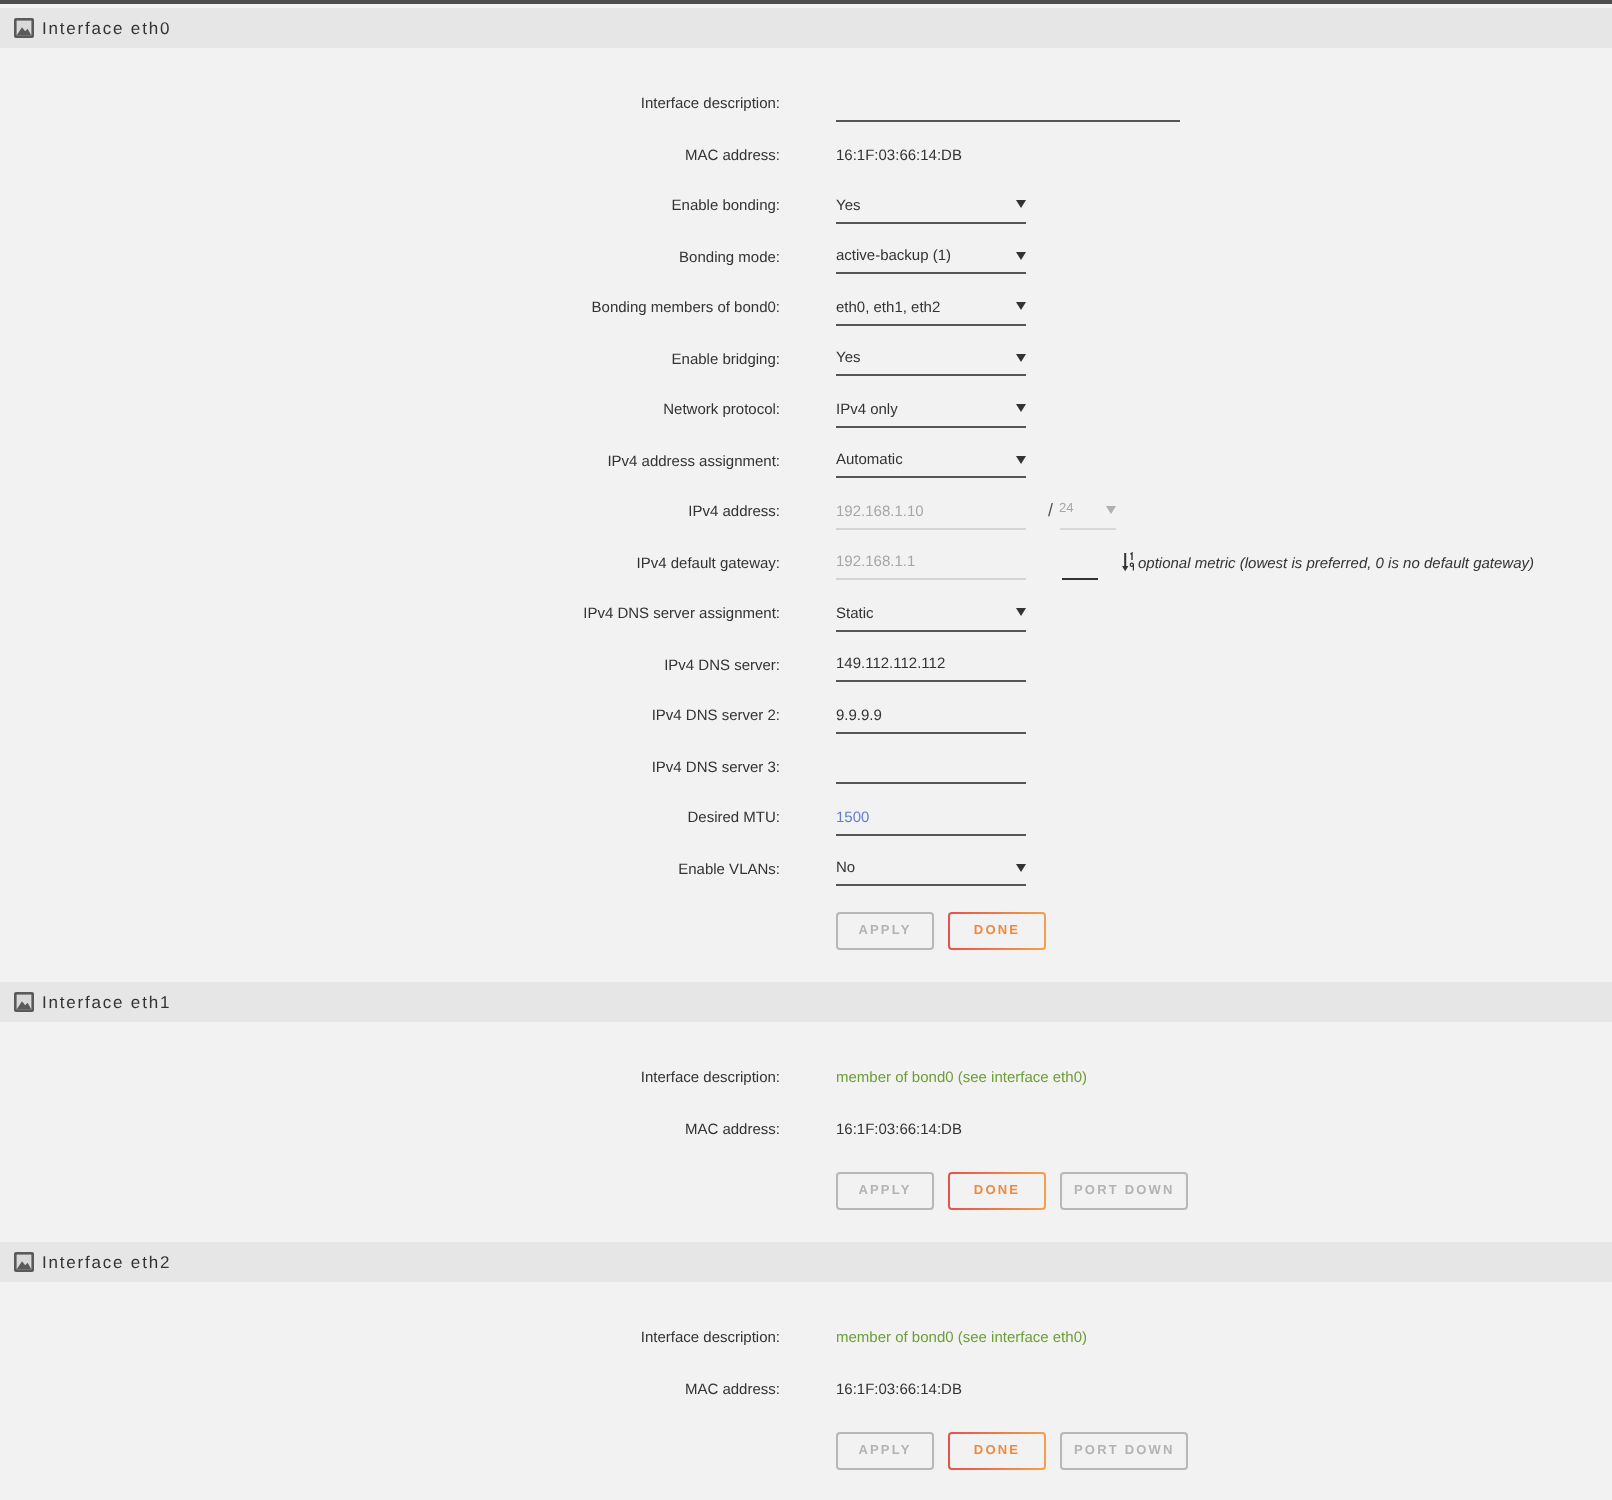  What do you see at coordinates (107, 28) in the screenshot?
I see `section-title: Interface eth0` at bounding box center [107, 28].